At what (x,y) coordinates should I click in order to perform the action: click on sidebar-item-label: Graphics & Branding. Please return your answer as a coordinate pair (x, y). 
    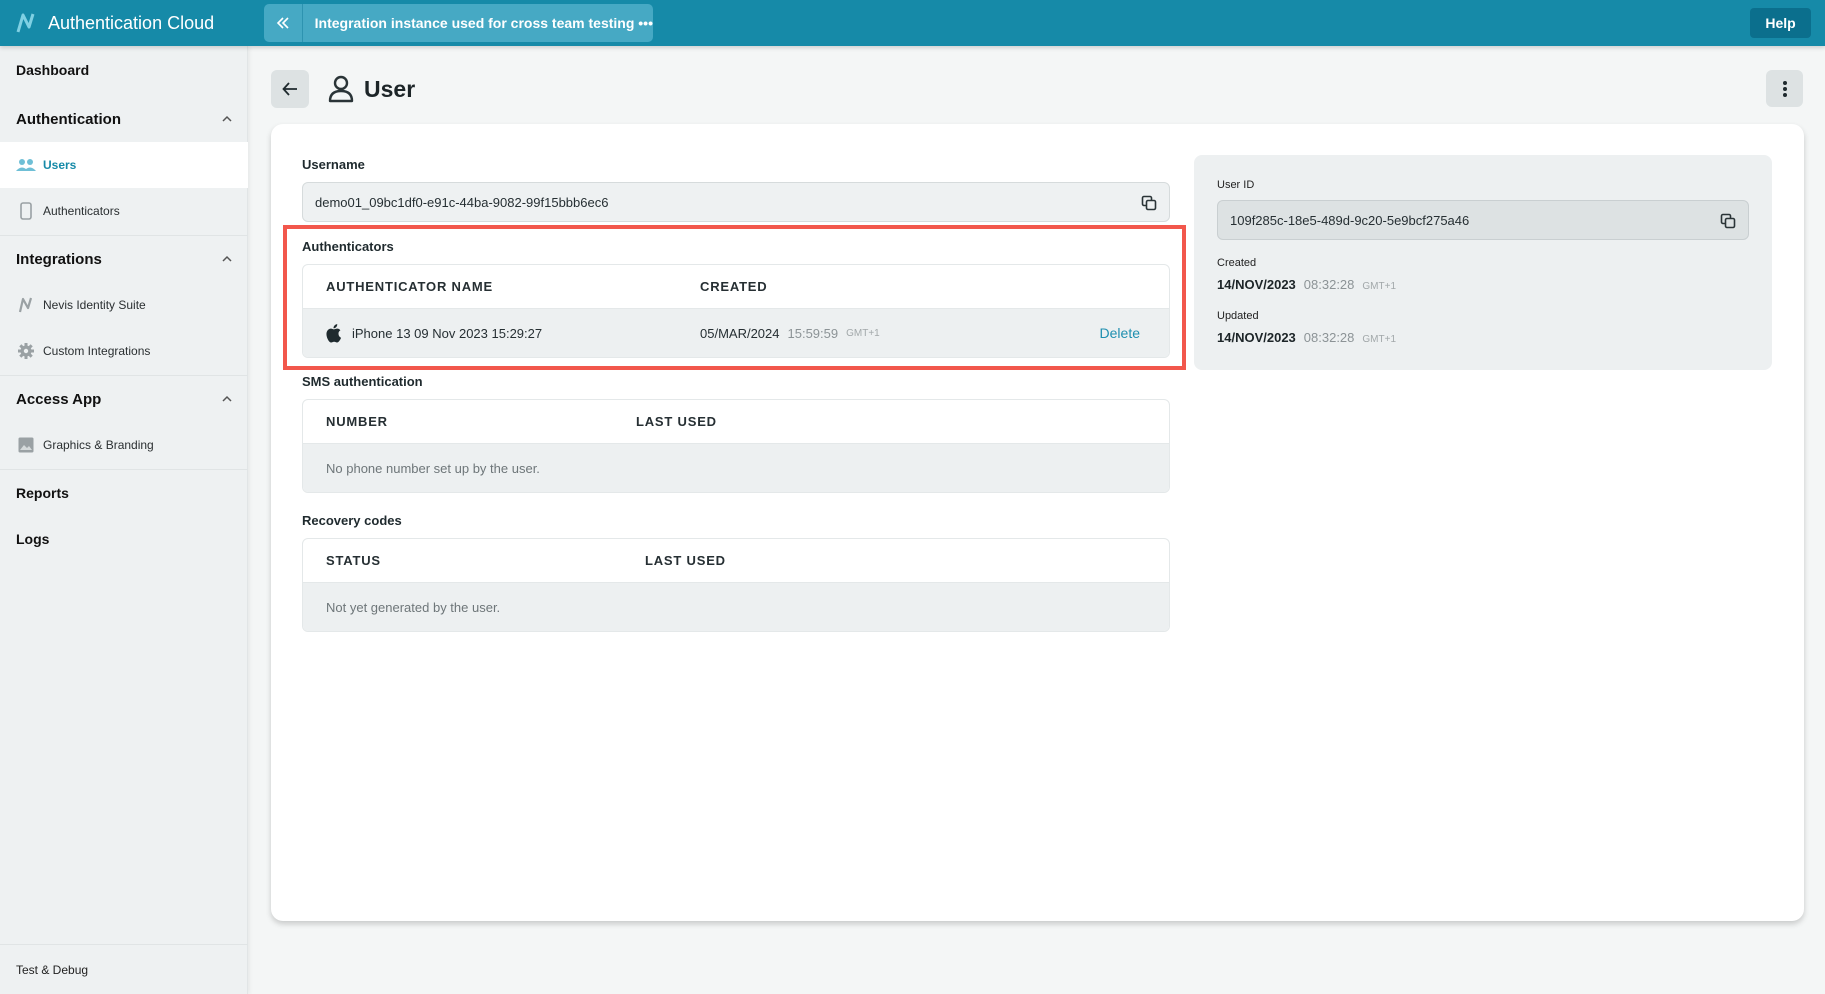
    Looking at the image, I should click on (98, 445).